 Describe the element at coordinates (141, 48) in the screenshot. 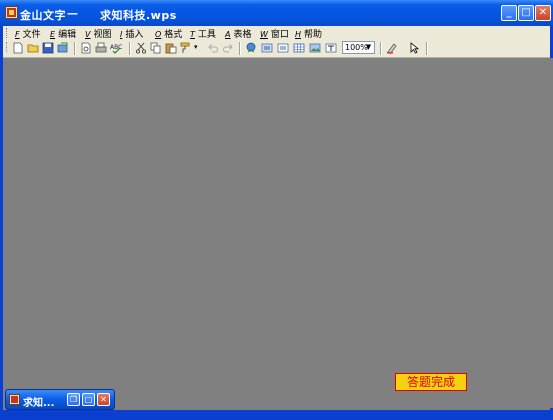

I see `cut-icon` at that location.